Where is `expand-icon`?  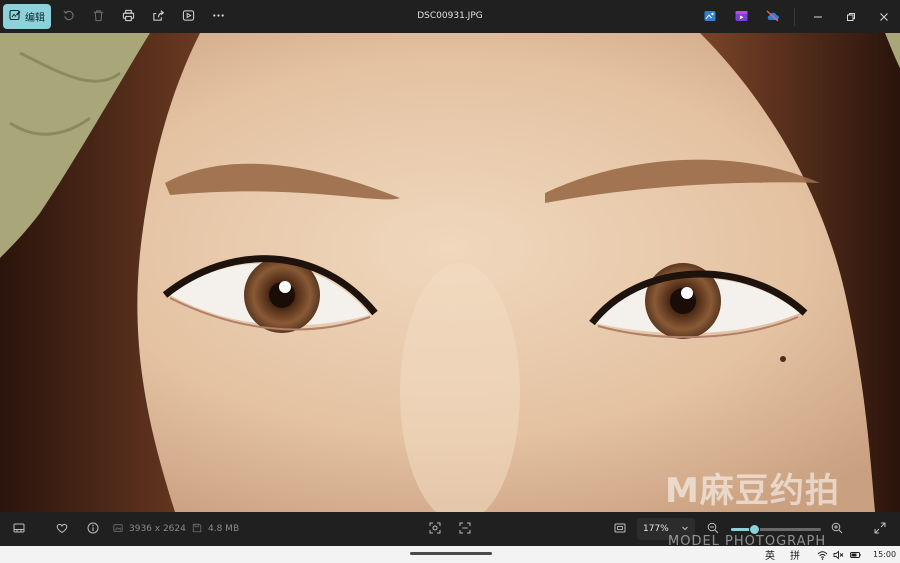 expand-icon is located at coordinates (880, 529).